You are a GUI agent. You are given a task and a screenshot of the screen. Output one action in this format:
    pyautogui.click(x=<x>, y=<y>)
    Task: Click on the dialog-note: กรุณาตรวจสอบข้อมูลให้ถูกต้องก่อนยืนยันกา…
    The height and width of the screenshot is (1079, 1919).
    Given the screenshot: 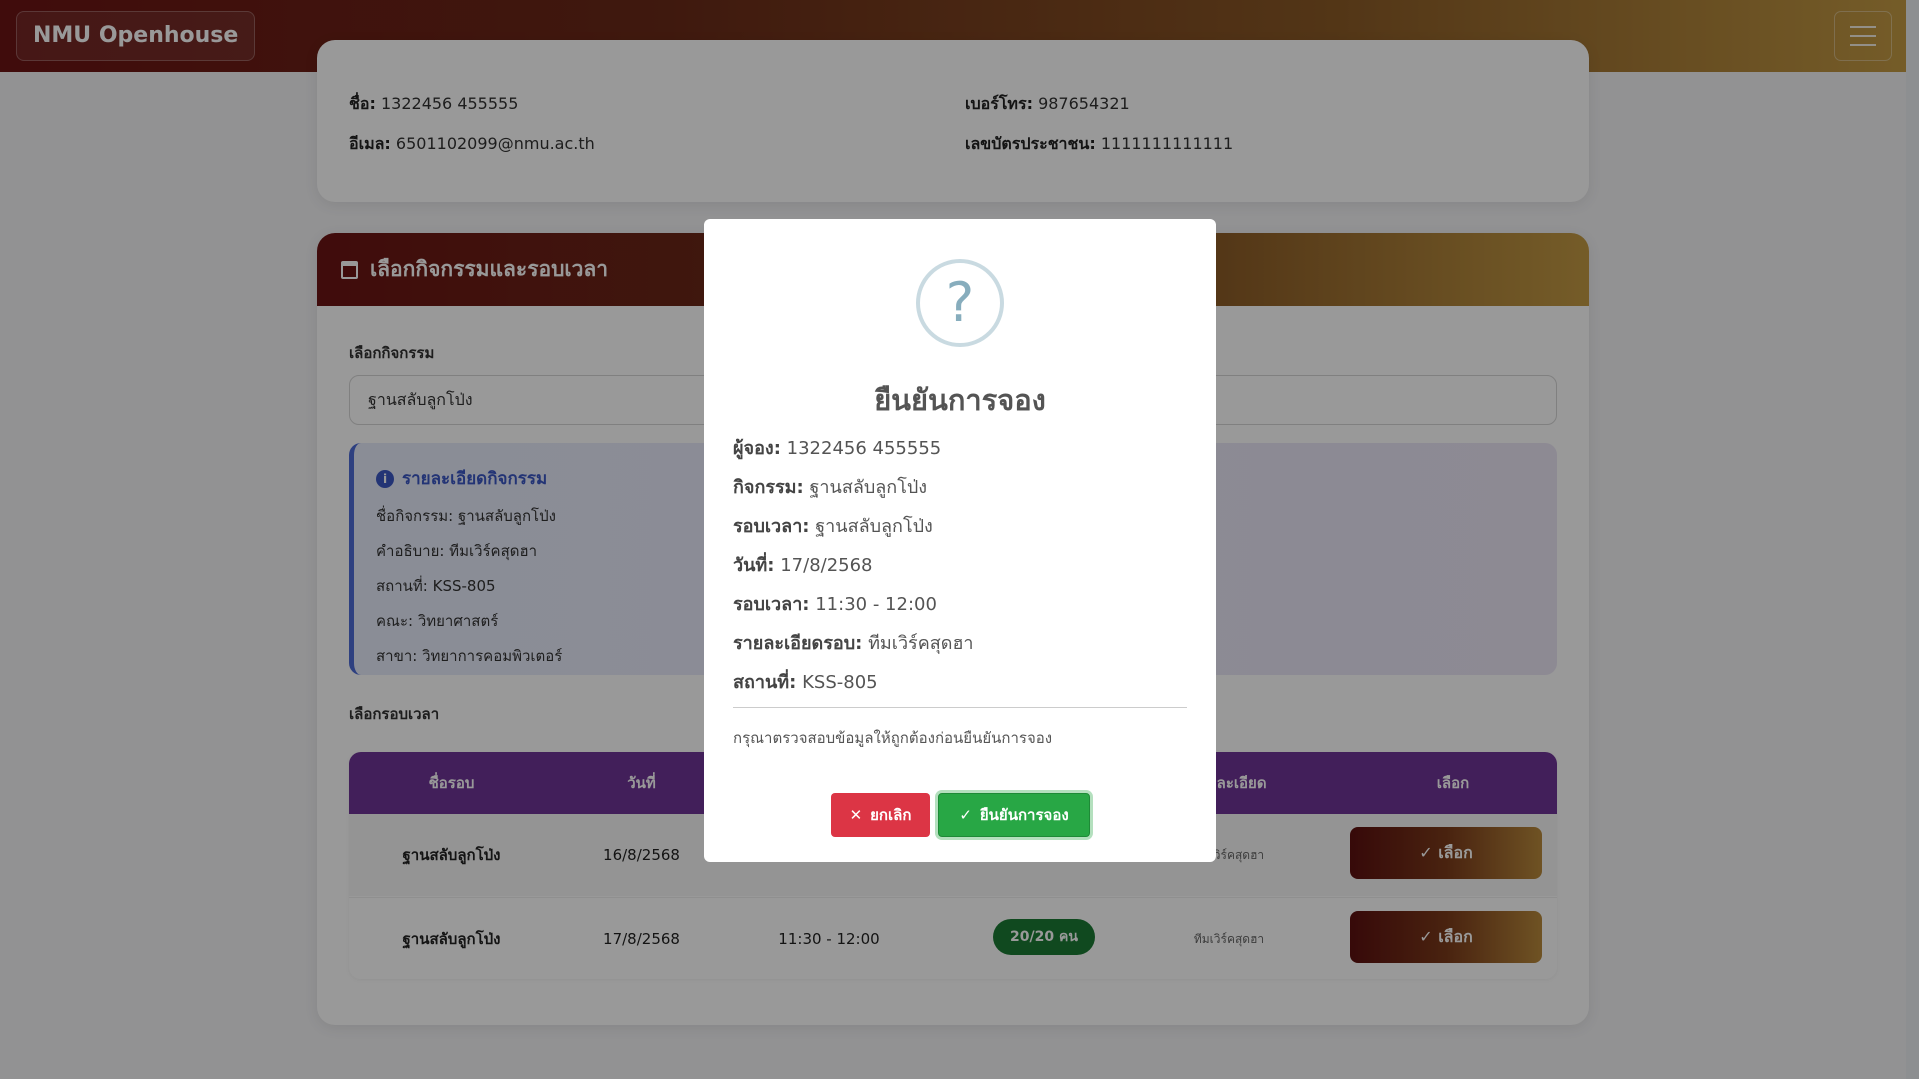 What is the action you would take?
    pyautogui.click(x=893, y=738)
    